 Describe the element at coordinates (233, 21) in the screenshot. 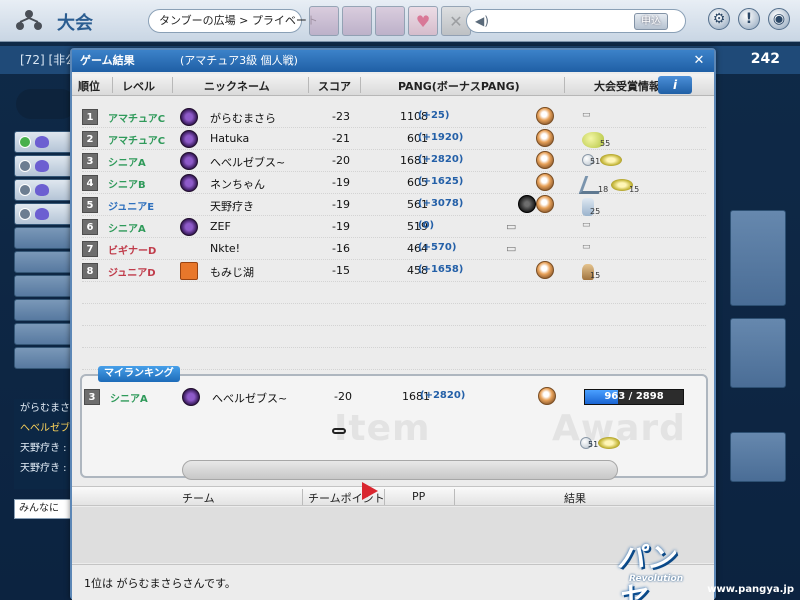

I see `breadcrumb: タンブーの広場 > プライベート` at that location.